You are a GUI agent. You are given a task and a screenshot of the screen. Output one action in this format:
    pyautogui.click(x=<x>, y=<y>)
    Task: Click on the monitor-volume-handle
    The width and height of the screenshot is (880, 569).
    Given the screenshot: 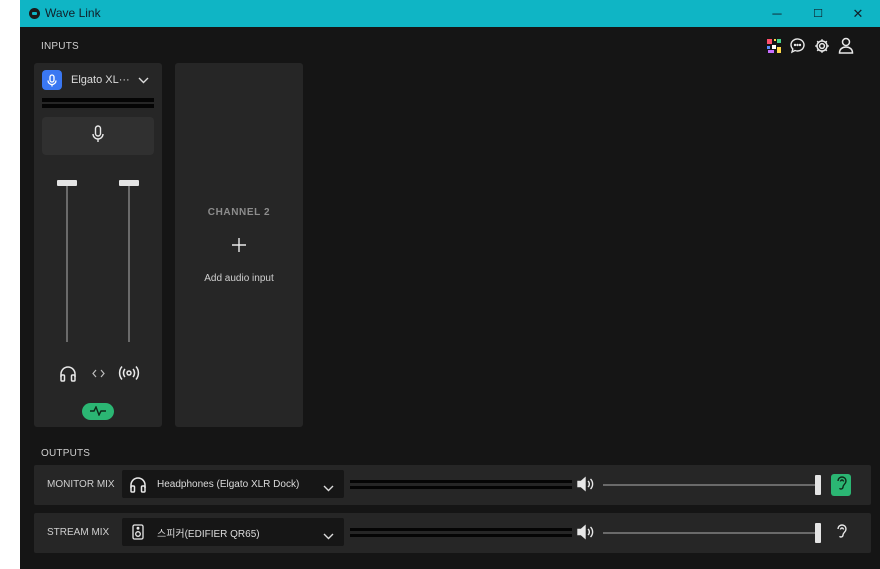 What is the action you would take?
    pyautogui.click(x=818, y=485)
    